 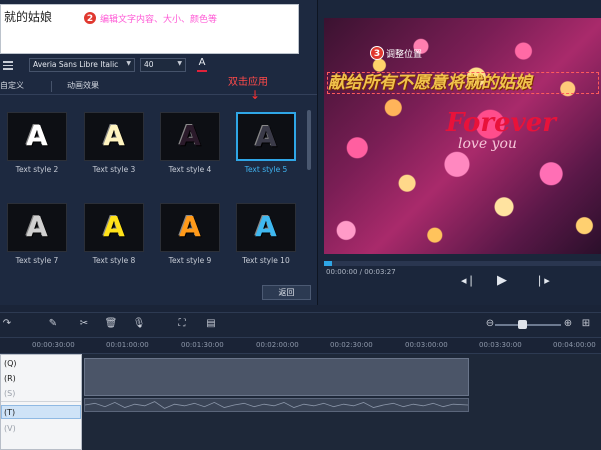 What do you see at coordinates (501, 123) in the screenshot?
I see `overlay-forever-text: Forever` at bounding box center [501, 123].